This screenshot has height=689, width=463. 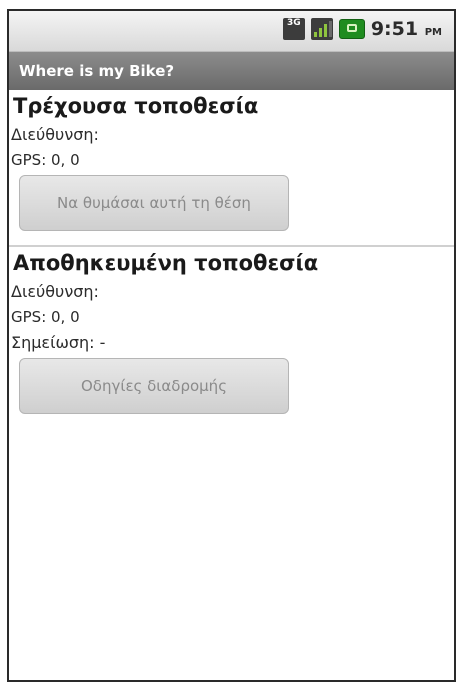 What do you see at coordinates (45, 317) in the screenshot?
I see `saved-gps-value: GPS: 0, 0` at bounding box center [45, 317].